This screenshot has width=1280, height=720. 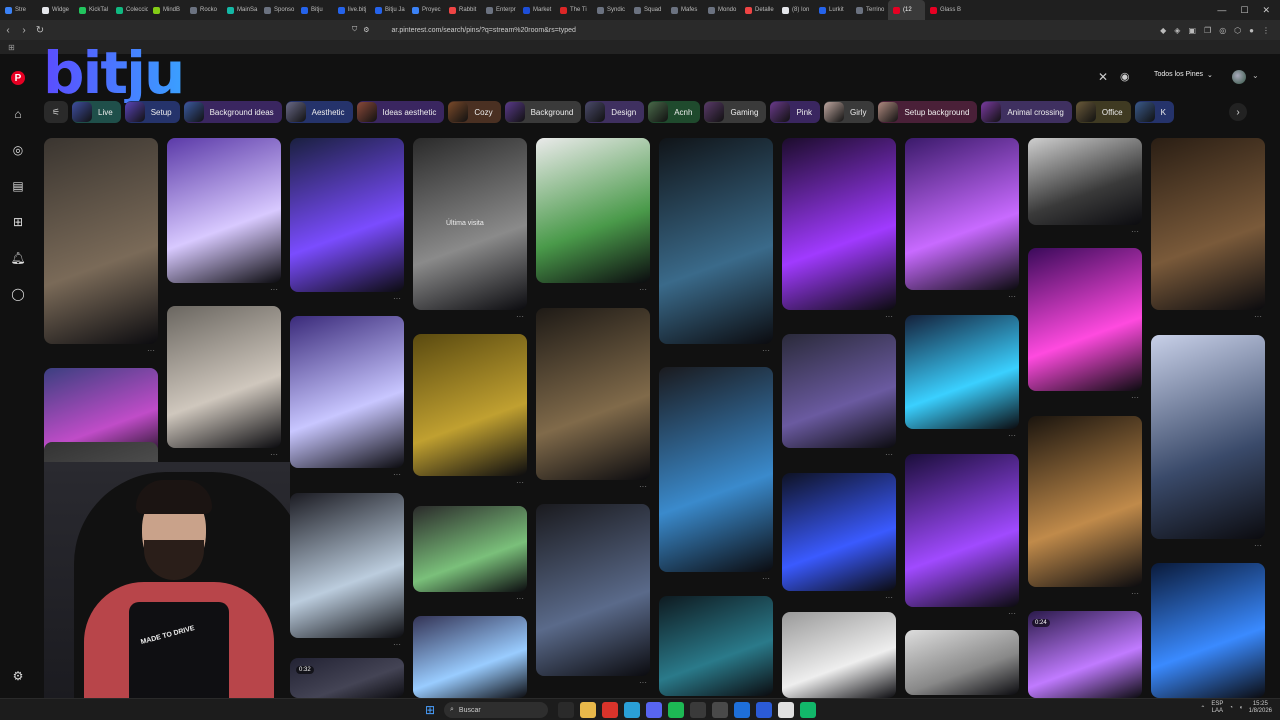 What do you see at coordinates (632, 710) in the screenshot?
I see `telegram-icon` at bounding box center [632, 710].